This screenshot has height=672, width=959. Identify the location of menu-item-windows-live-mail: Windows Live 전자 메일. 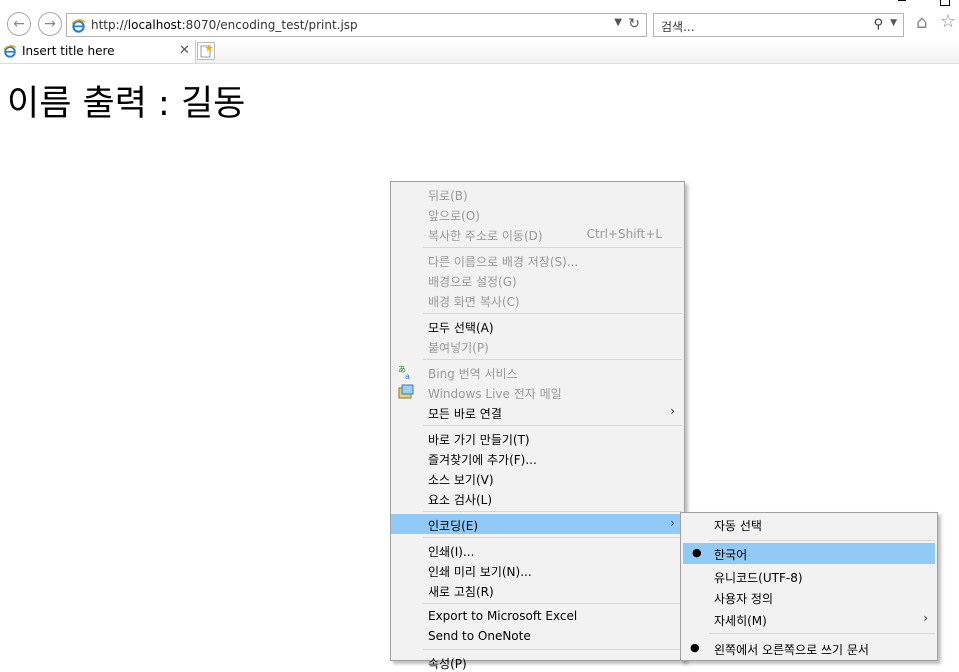
(537, 392).